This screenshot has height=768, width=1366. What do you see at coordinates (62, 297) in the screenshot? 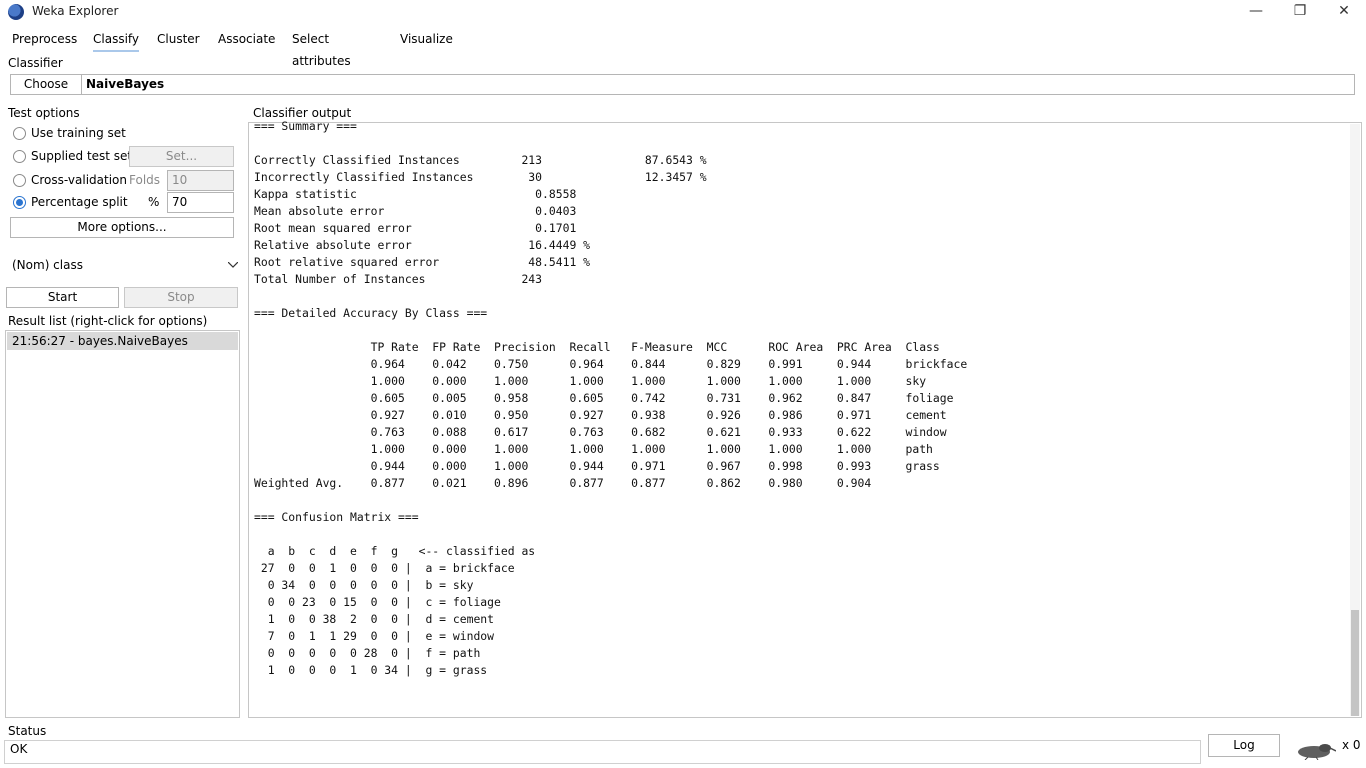
I see `start-button: Start` at bounding box center [62, 297].